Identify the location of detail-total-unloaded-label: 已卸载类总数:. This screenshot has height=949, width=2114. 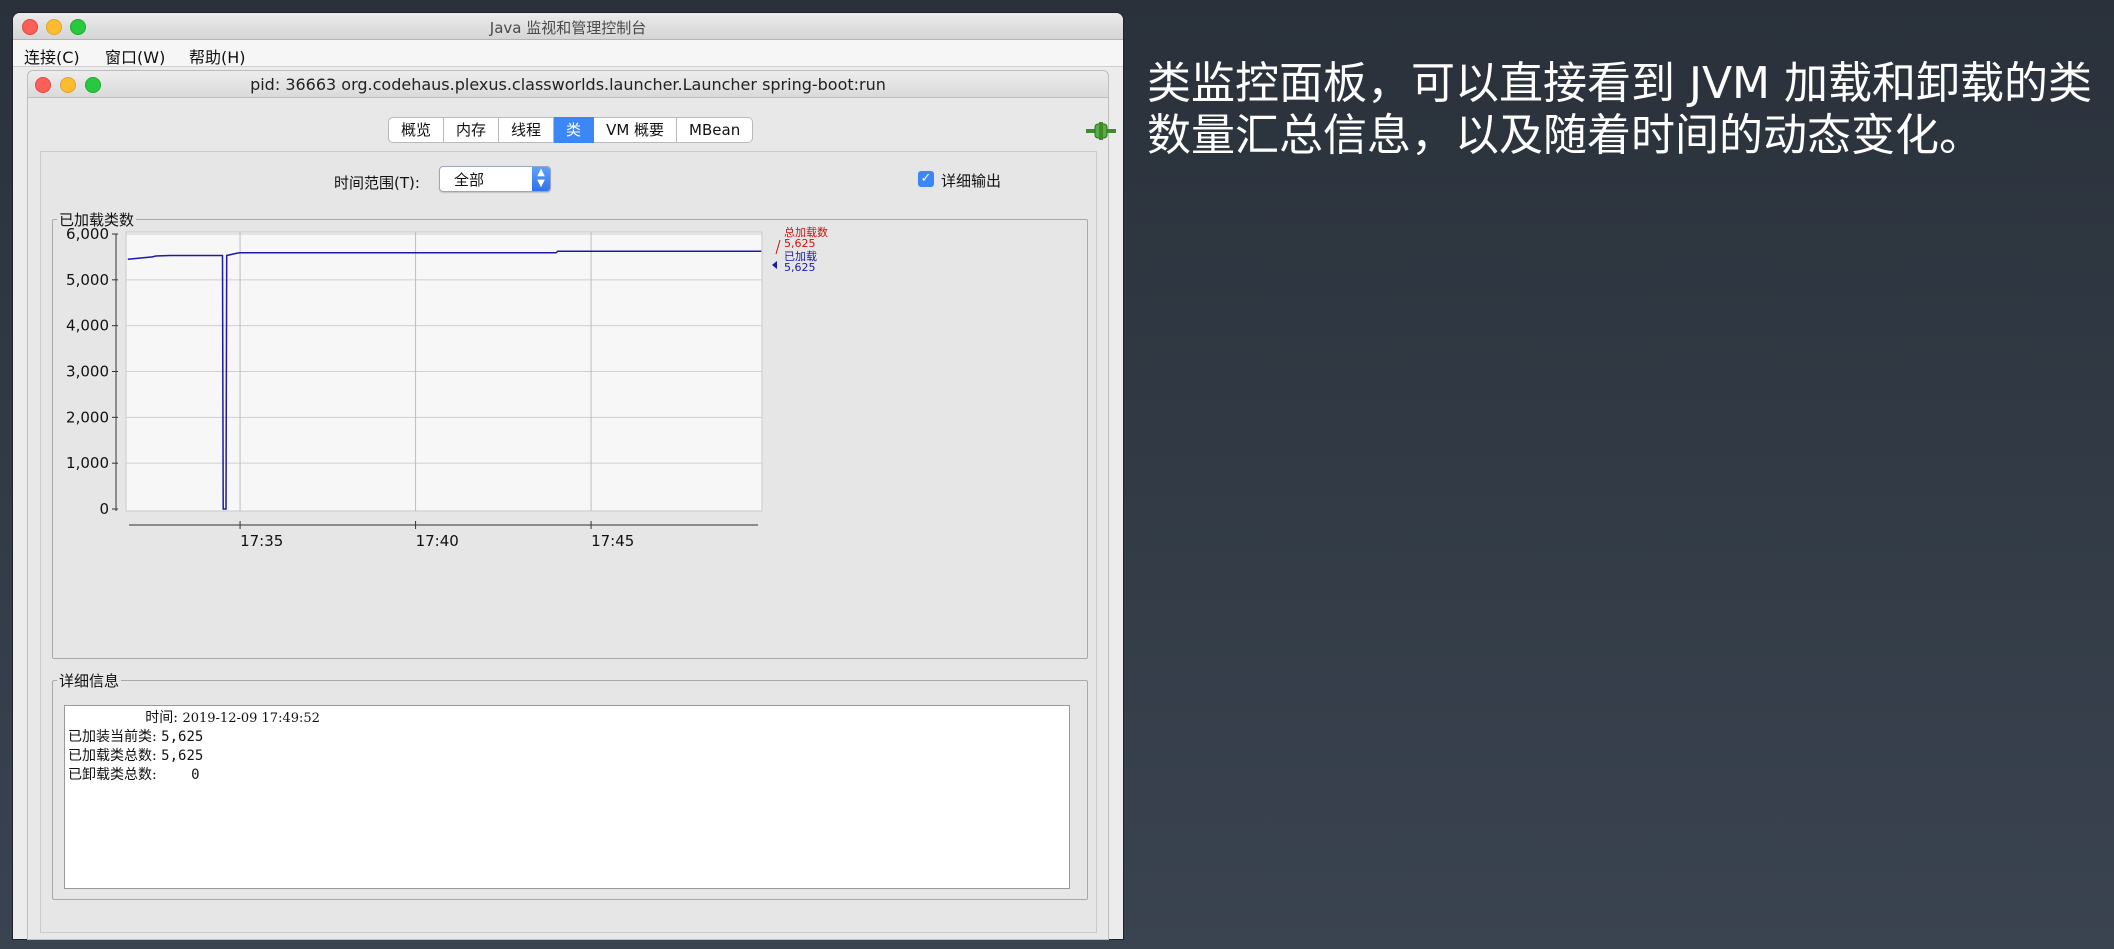
(112, 775).